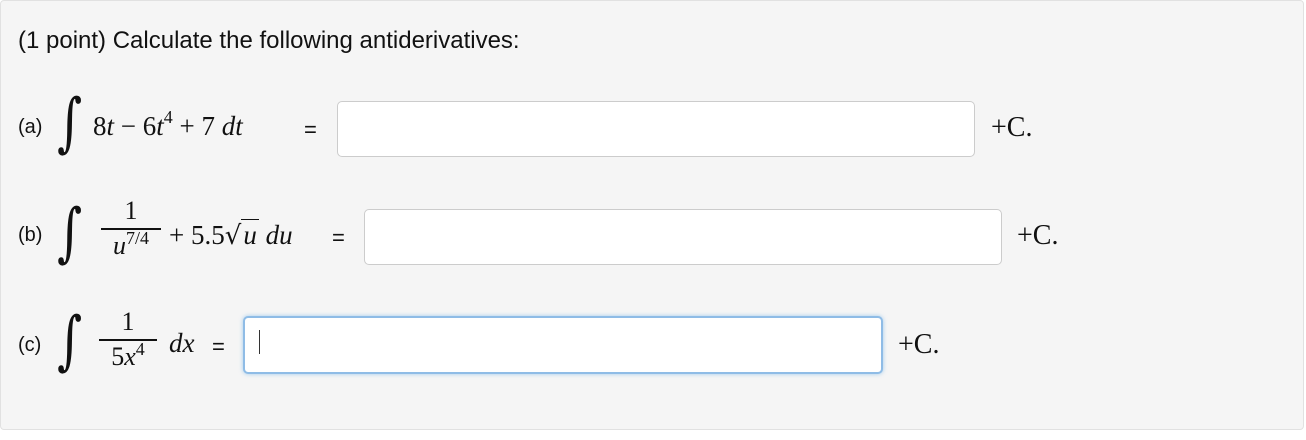 This screenshot has height=440, width=1306. What do you see at coordinates (338, 237) in the screenshot?
I see `part-b-equals: =` at bounding box center [338, 237].